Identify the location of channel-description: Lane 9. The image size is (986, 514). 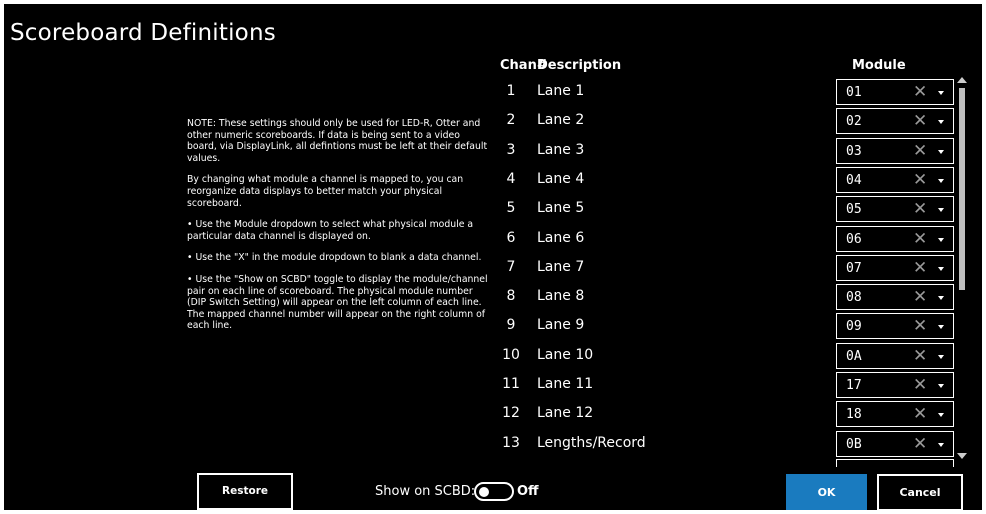
(561, 325).